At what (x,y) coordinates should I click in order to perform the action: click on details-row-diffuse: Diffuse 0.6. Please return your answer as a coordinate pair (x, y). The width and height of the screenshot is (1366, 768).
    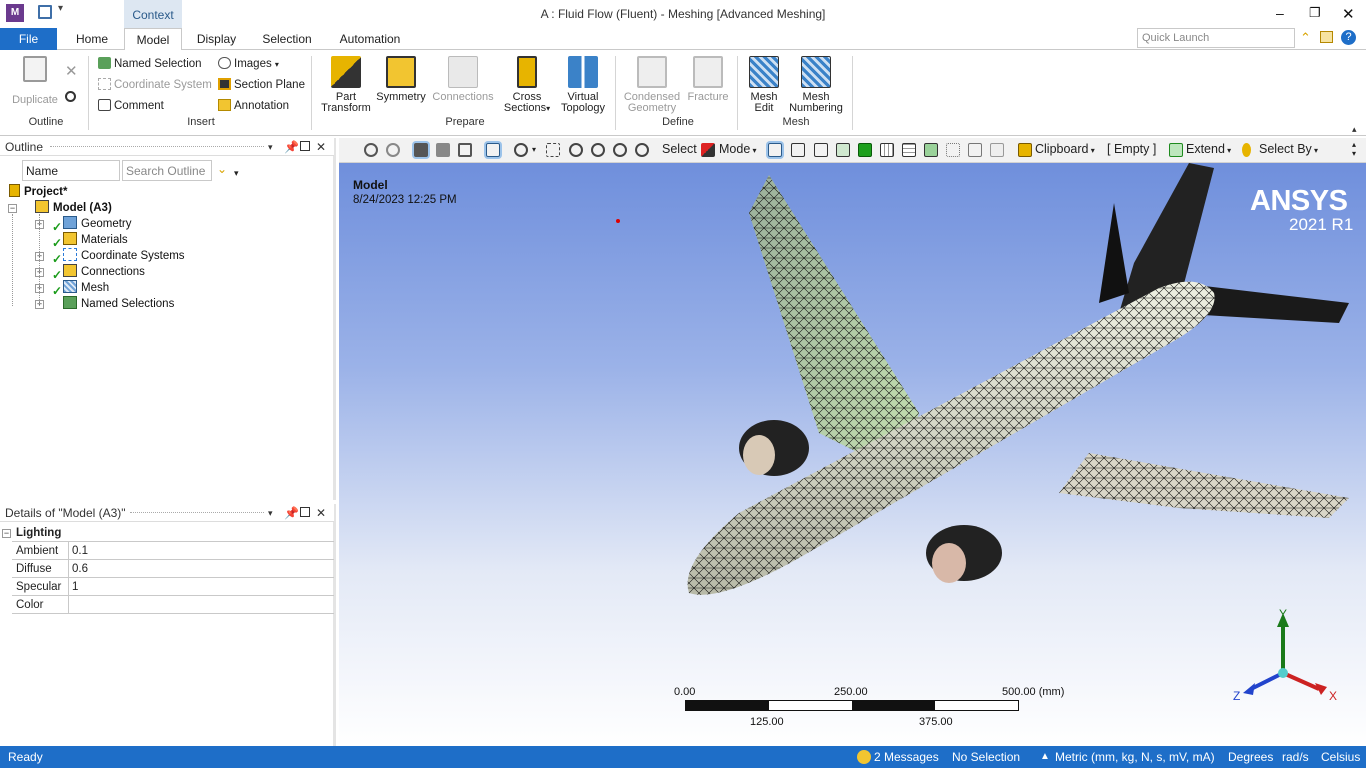
    Looking at the image, I should click on (173, 569).